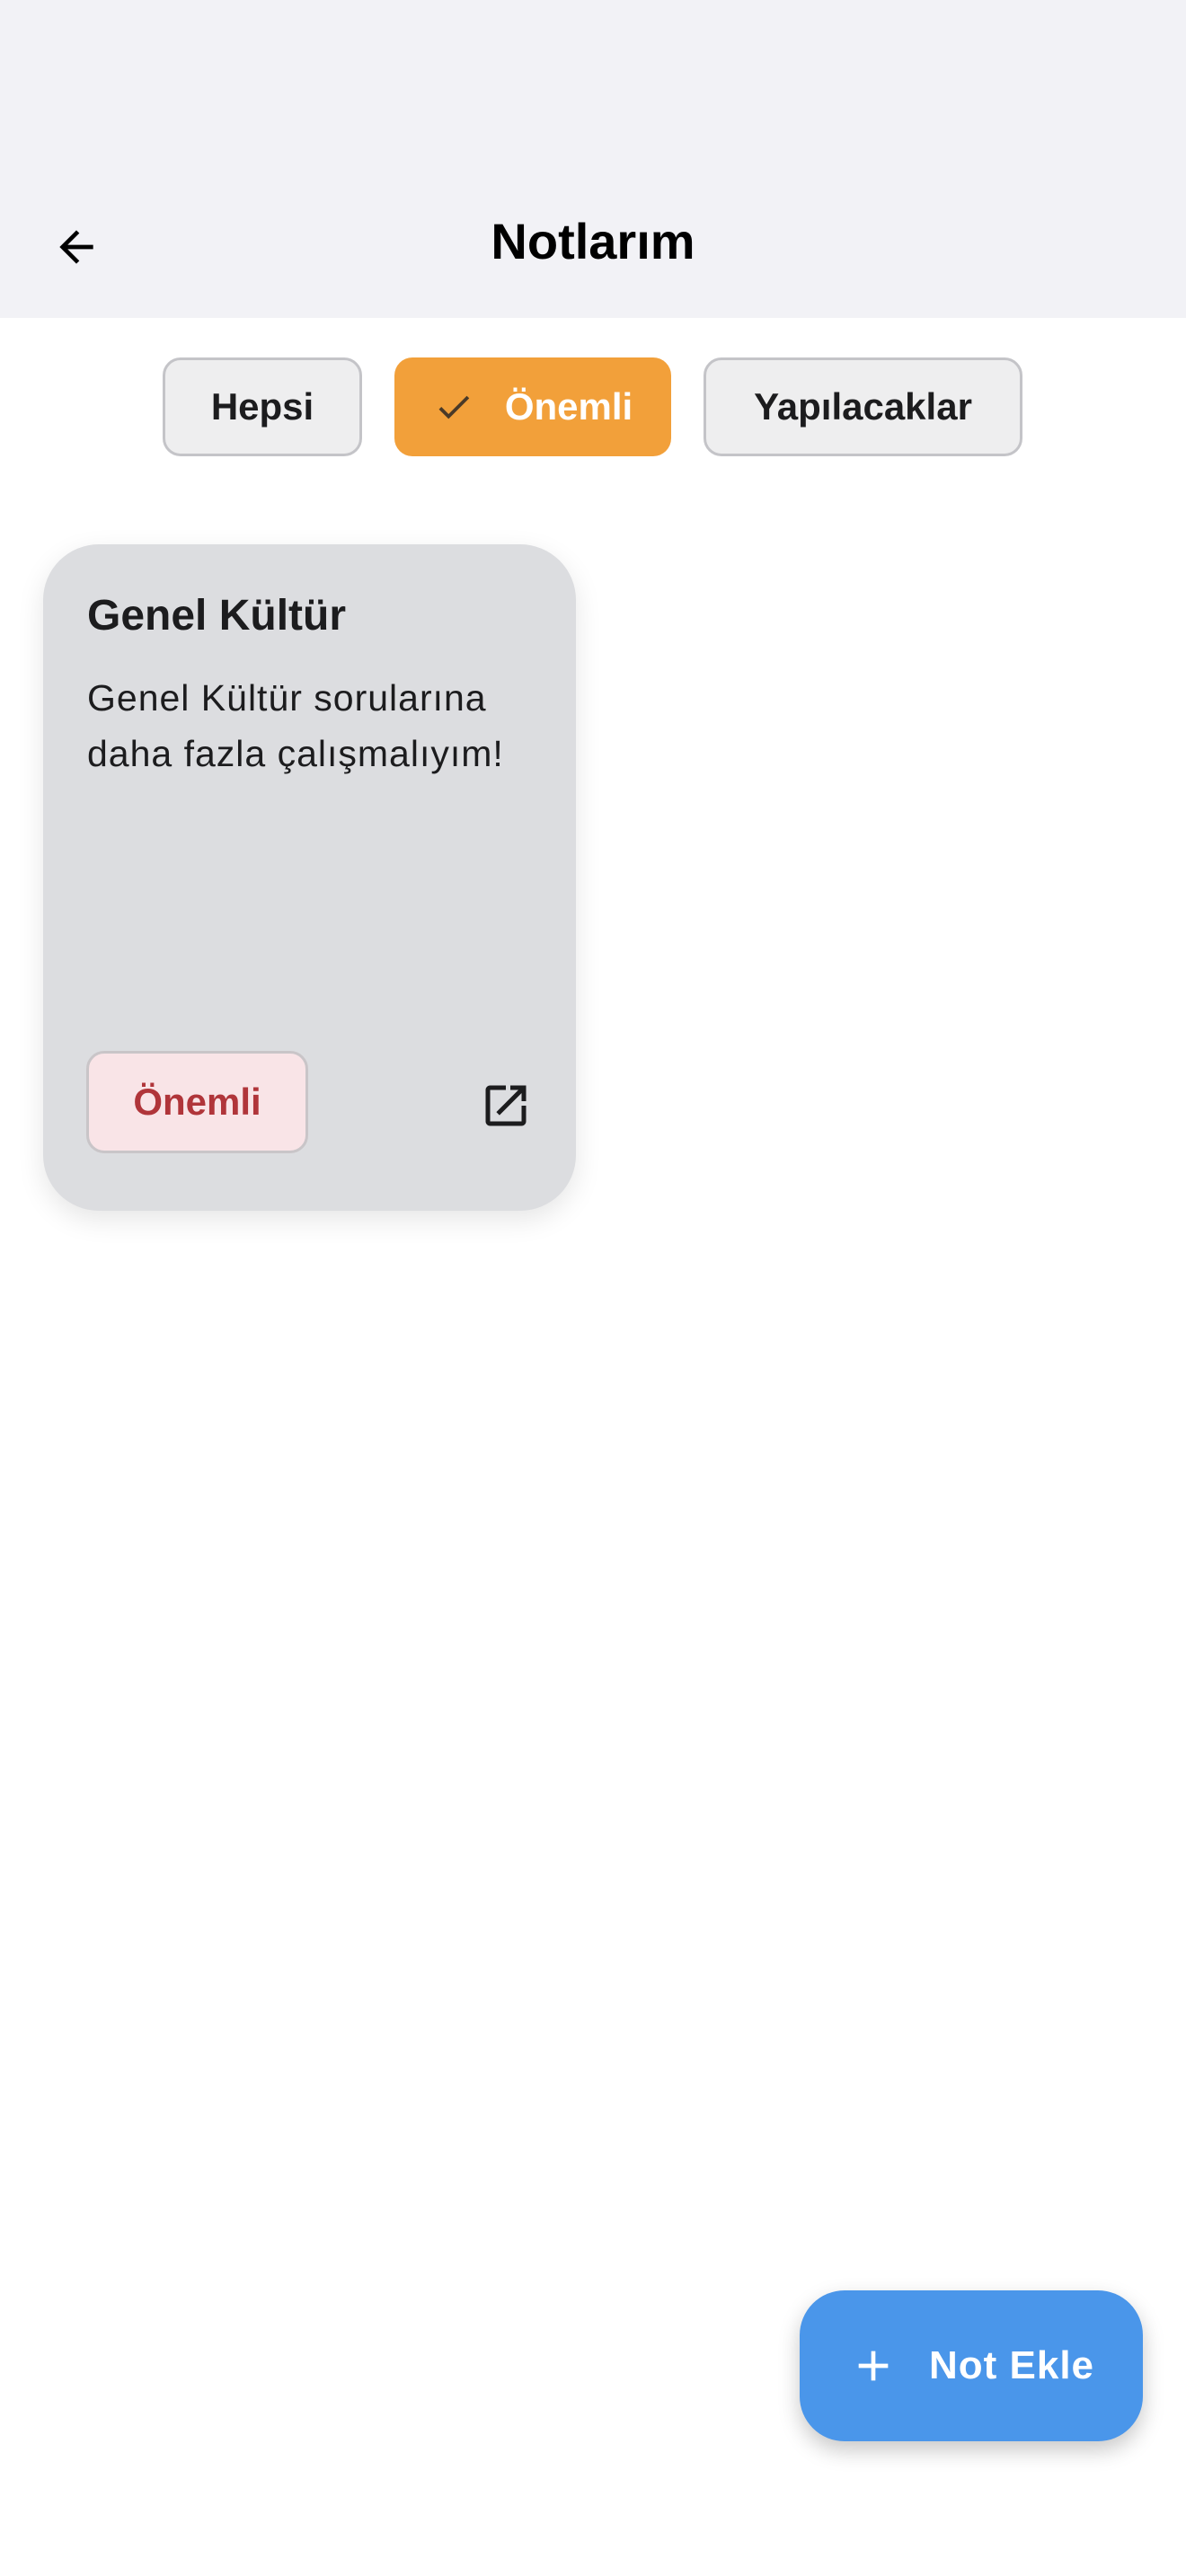  I want to click on open-in-new-icon, so click(506, 1105).